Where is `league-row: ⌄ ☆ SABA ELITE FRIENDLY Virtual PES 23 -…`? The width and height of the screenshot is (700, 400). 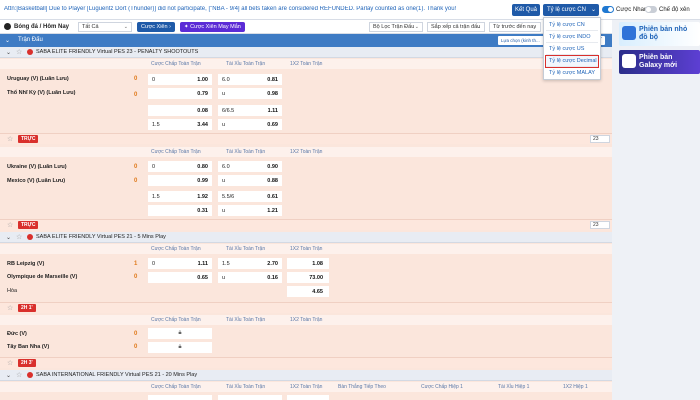
league-row: ⌄ ☆ SABA ELITE FRIENDLY Virtual PES 23 -… is located at coordinates (306, 52).